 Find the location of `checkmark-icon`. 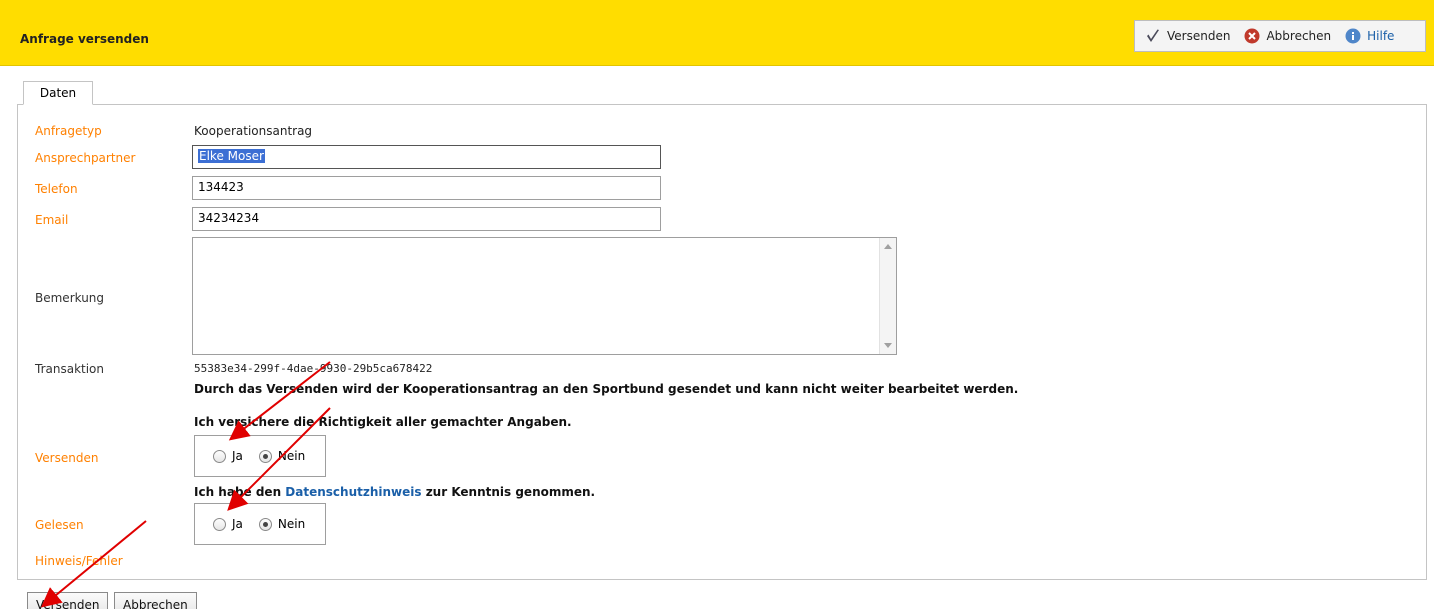

checkmark-icon is located at coordinates (1153, 35).